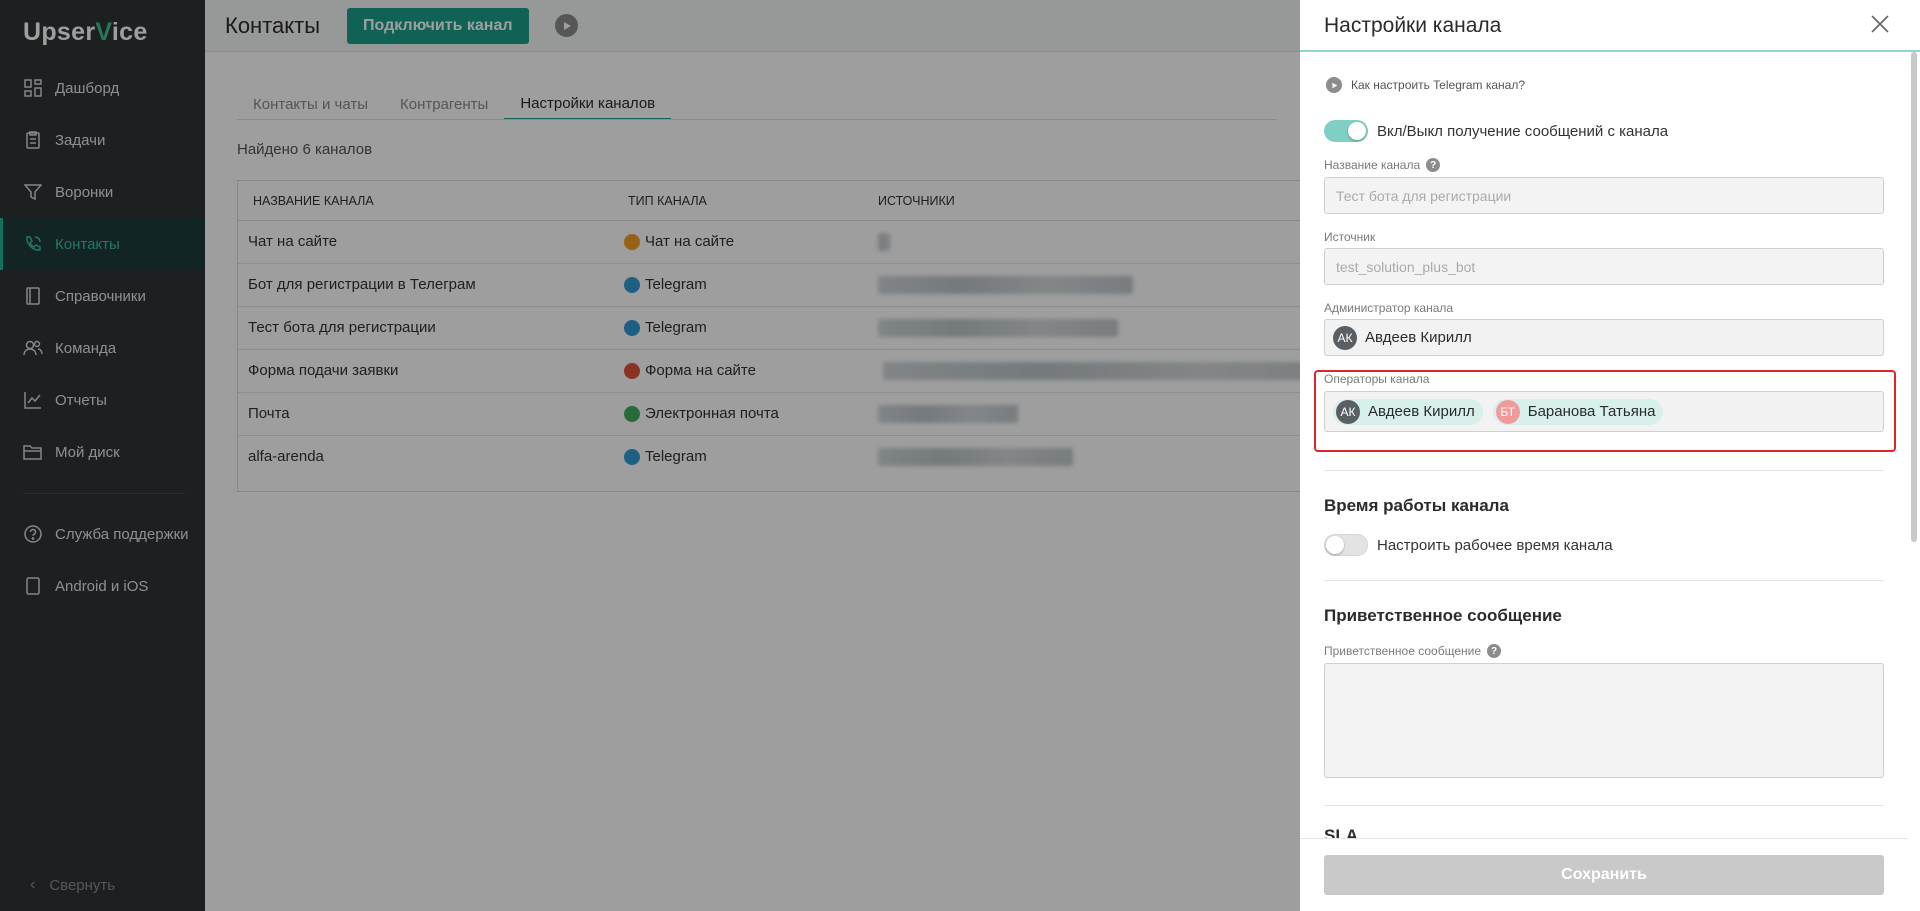 The image size is (1920, 911). I want to click on work-time-row: Настроить рабочее время канала, so click(1468, 545).